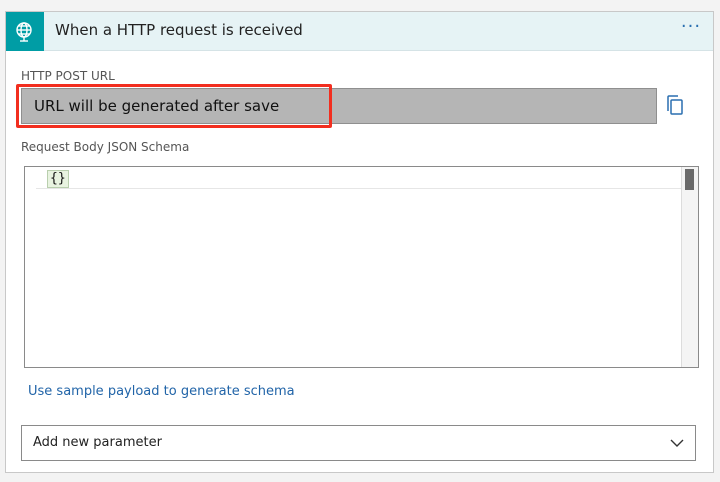 Image resolution: width=720 pixels, height=482 pixels. I want to click on add-parameter-dropdown: Add new parameter, so click(358, 443).